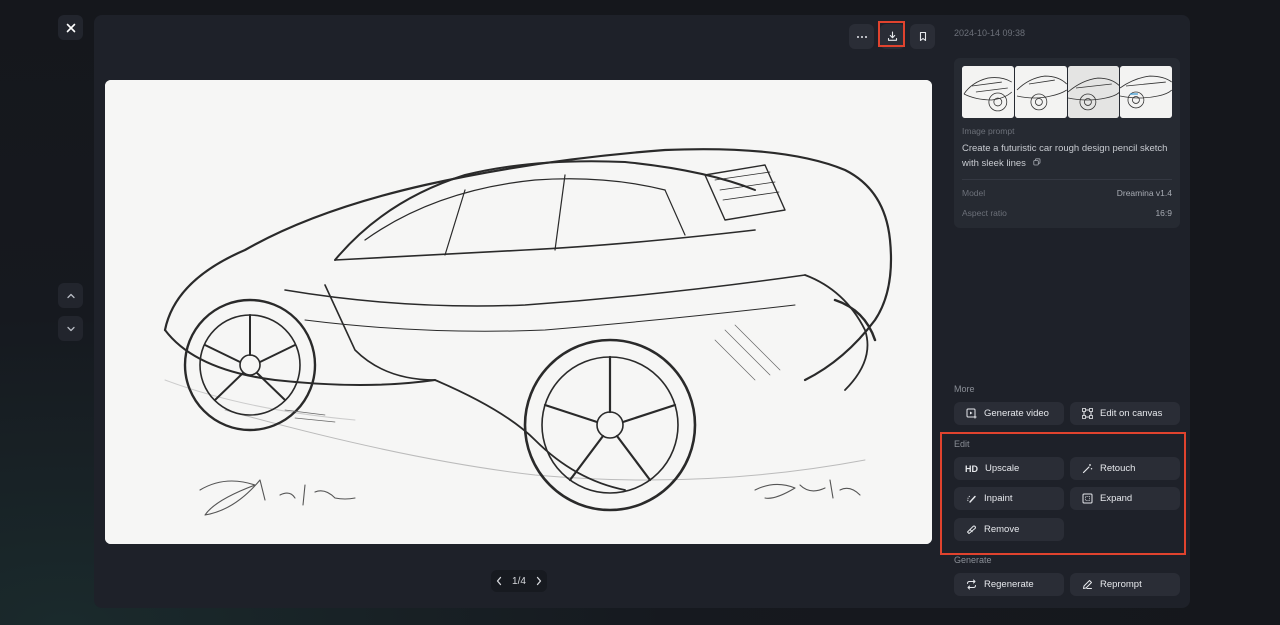  What do you see at coordinates (1067, 213) in the screenshot?
I see `aspect-ratio-row: Aspect ratio 16:9` at bounding box center [1067, 213].